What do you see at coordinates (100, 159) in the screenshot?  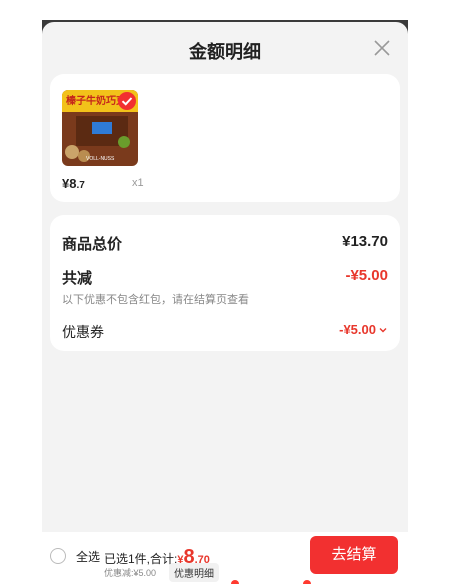 I see `product-image-subtitle: VOLL-NUSS` at bounding box center [100, 159].